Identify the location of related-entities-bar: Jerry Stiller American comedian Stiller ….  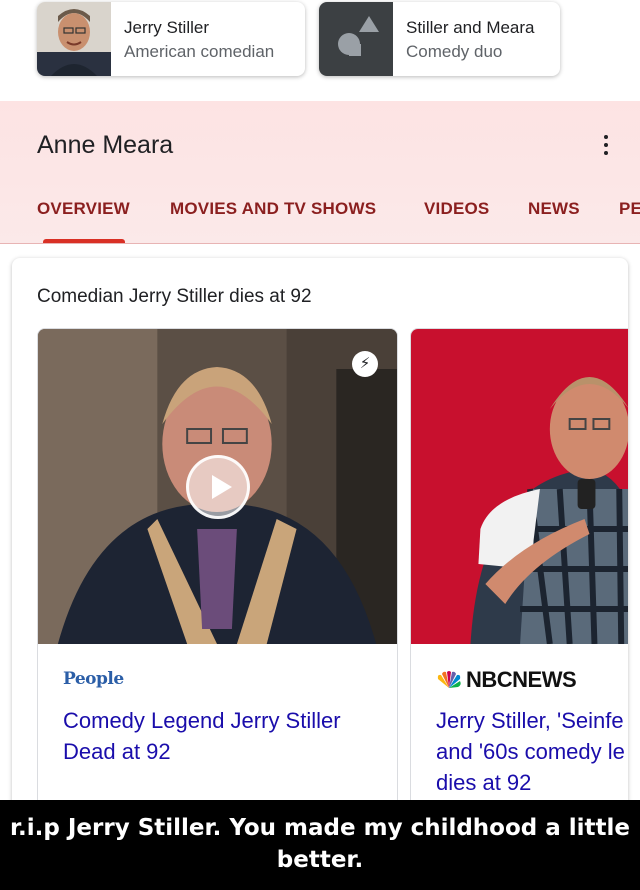
(320, 50).